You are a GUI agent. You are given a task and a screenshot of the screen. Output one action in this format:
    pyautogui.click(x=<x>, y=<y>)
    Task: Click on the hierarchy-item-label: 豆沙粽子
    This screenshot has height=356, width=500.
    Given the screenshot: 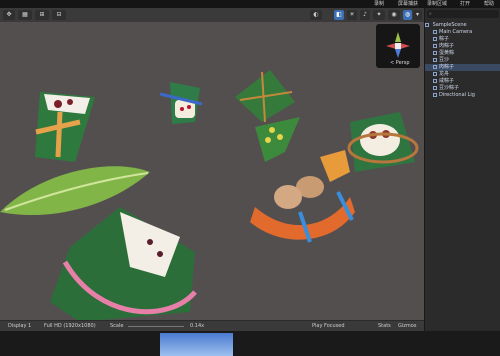 What is the action you would take?
    pyautogui.click(x=449, y=88)
    